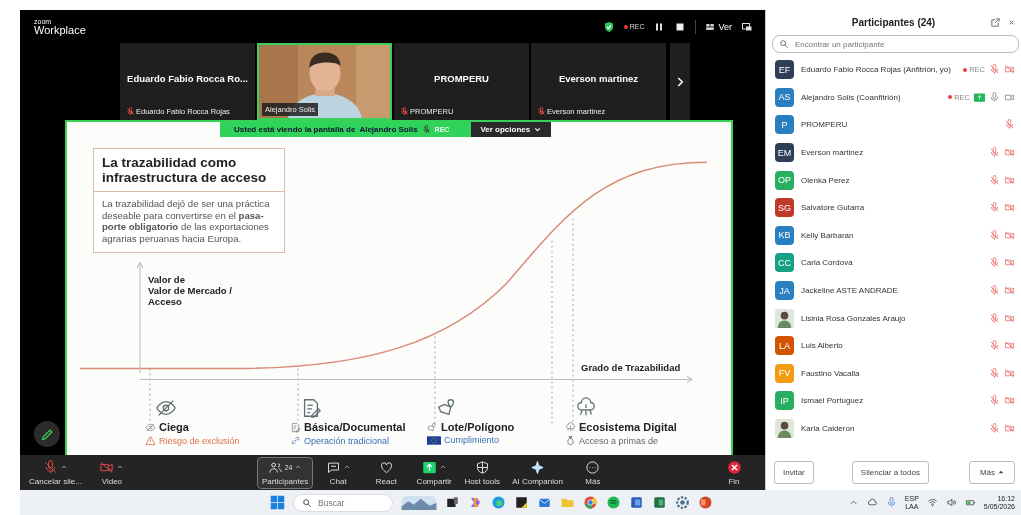 The height and width of the screenshot is (515, 1021). I want to click on cloud-icon, so click(872, 502).